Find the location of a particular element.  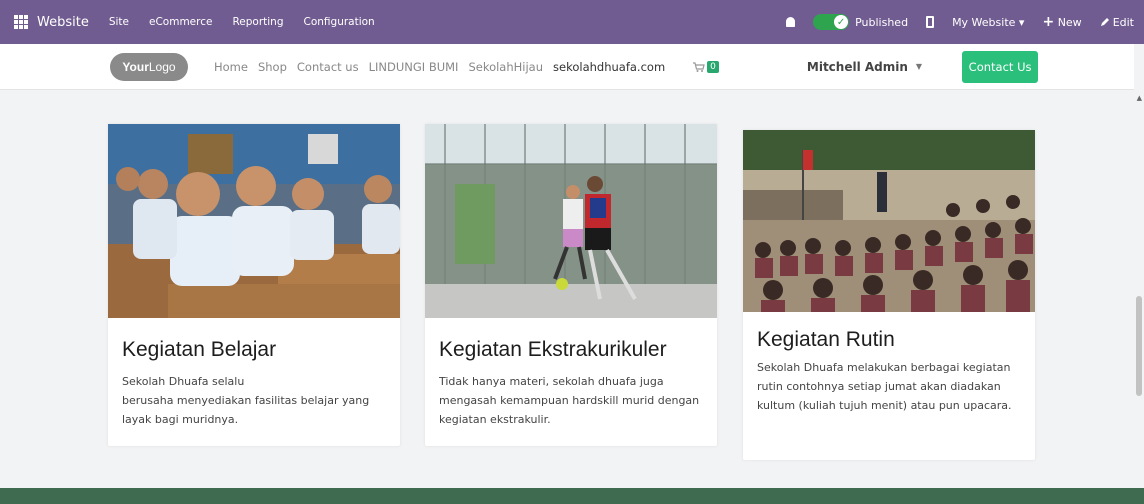

scrollbar-thumb is located at coordinates (1139, 346).